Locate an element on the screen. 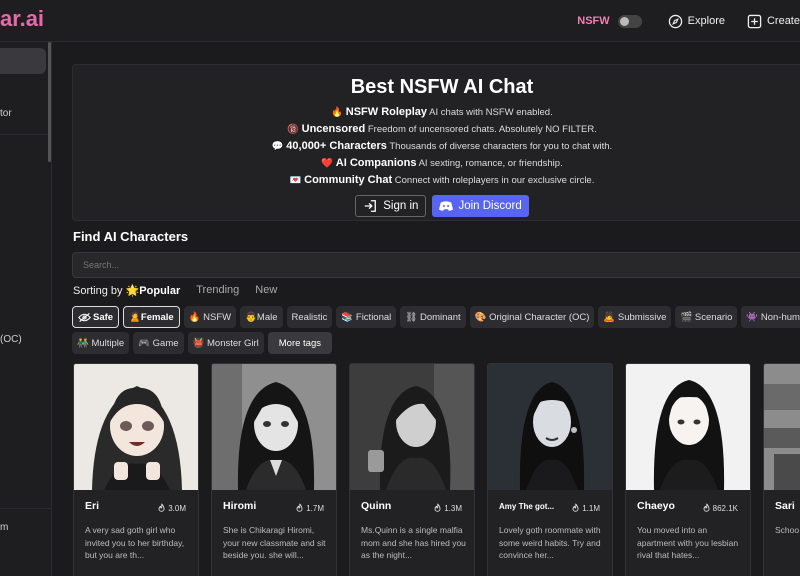  character-name: Chaeyo is located at coordinates (656, 506).